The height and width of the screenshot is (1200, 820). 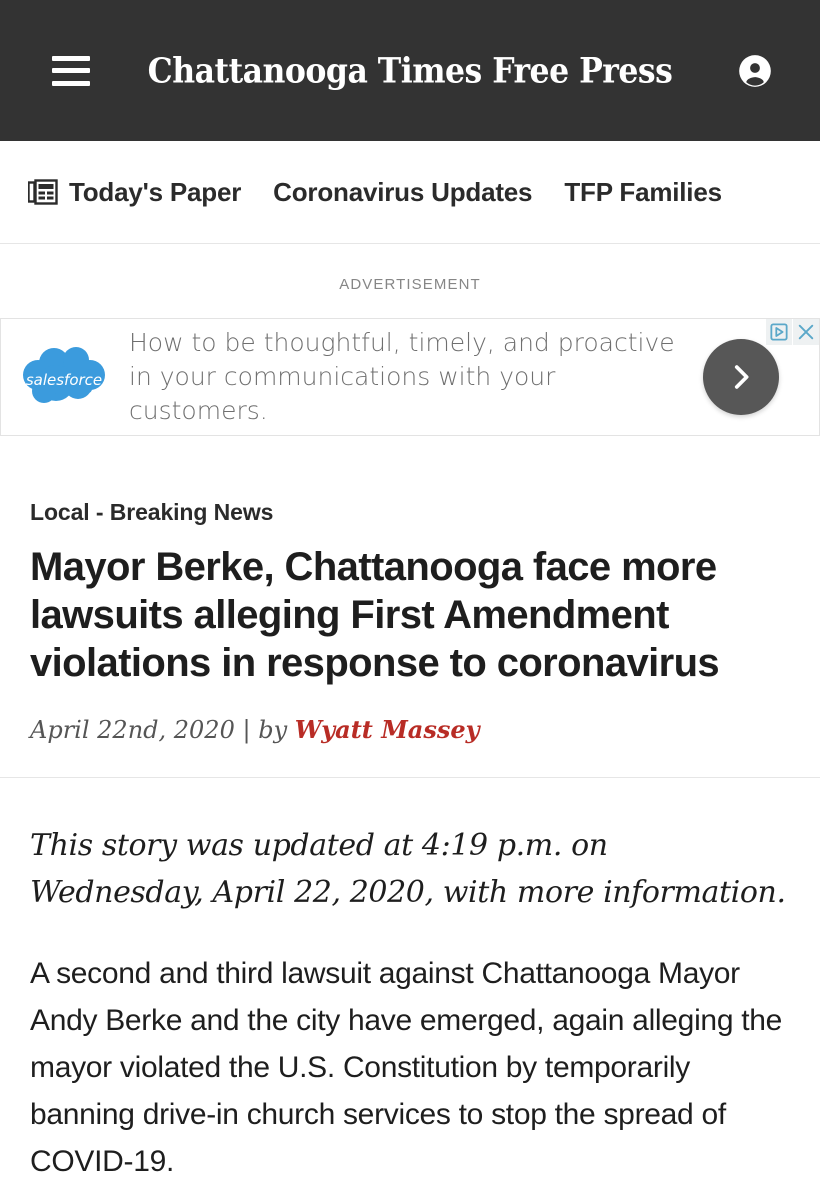 I want to click on sidebar-item-coronavirus-updates: Coronavirus Updates, so click(x=402, y=192).